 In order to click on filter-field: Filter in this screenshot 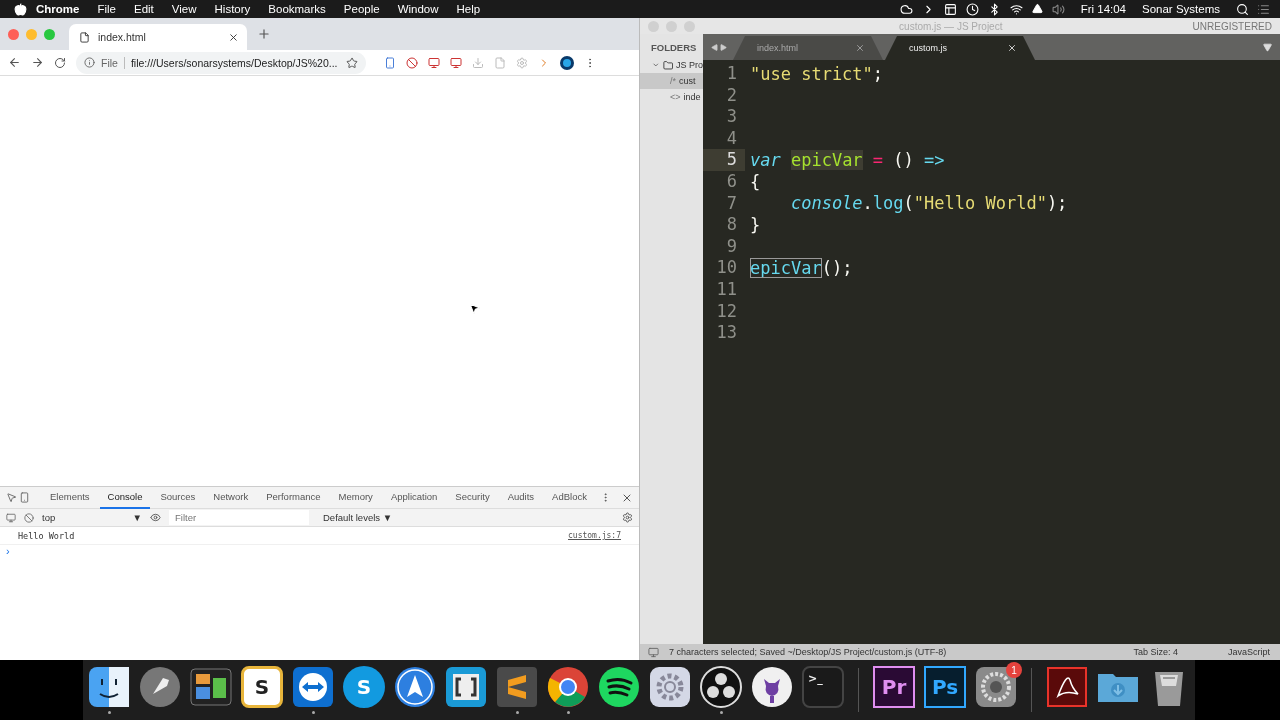, I will do `click(239, 517)`.